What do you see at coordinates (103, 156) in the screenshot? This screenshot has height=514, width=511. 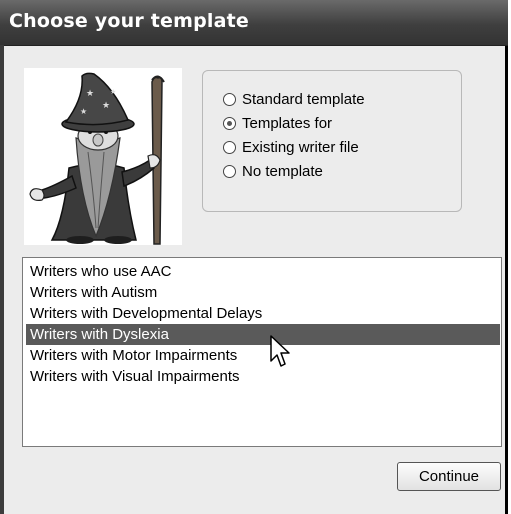 I see `wizard-icon: ★ ★ ★ ★` at bounding box center [103, 156].